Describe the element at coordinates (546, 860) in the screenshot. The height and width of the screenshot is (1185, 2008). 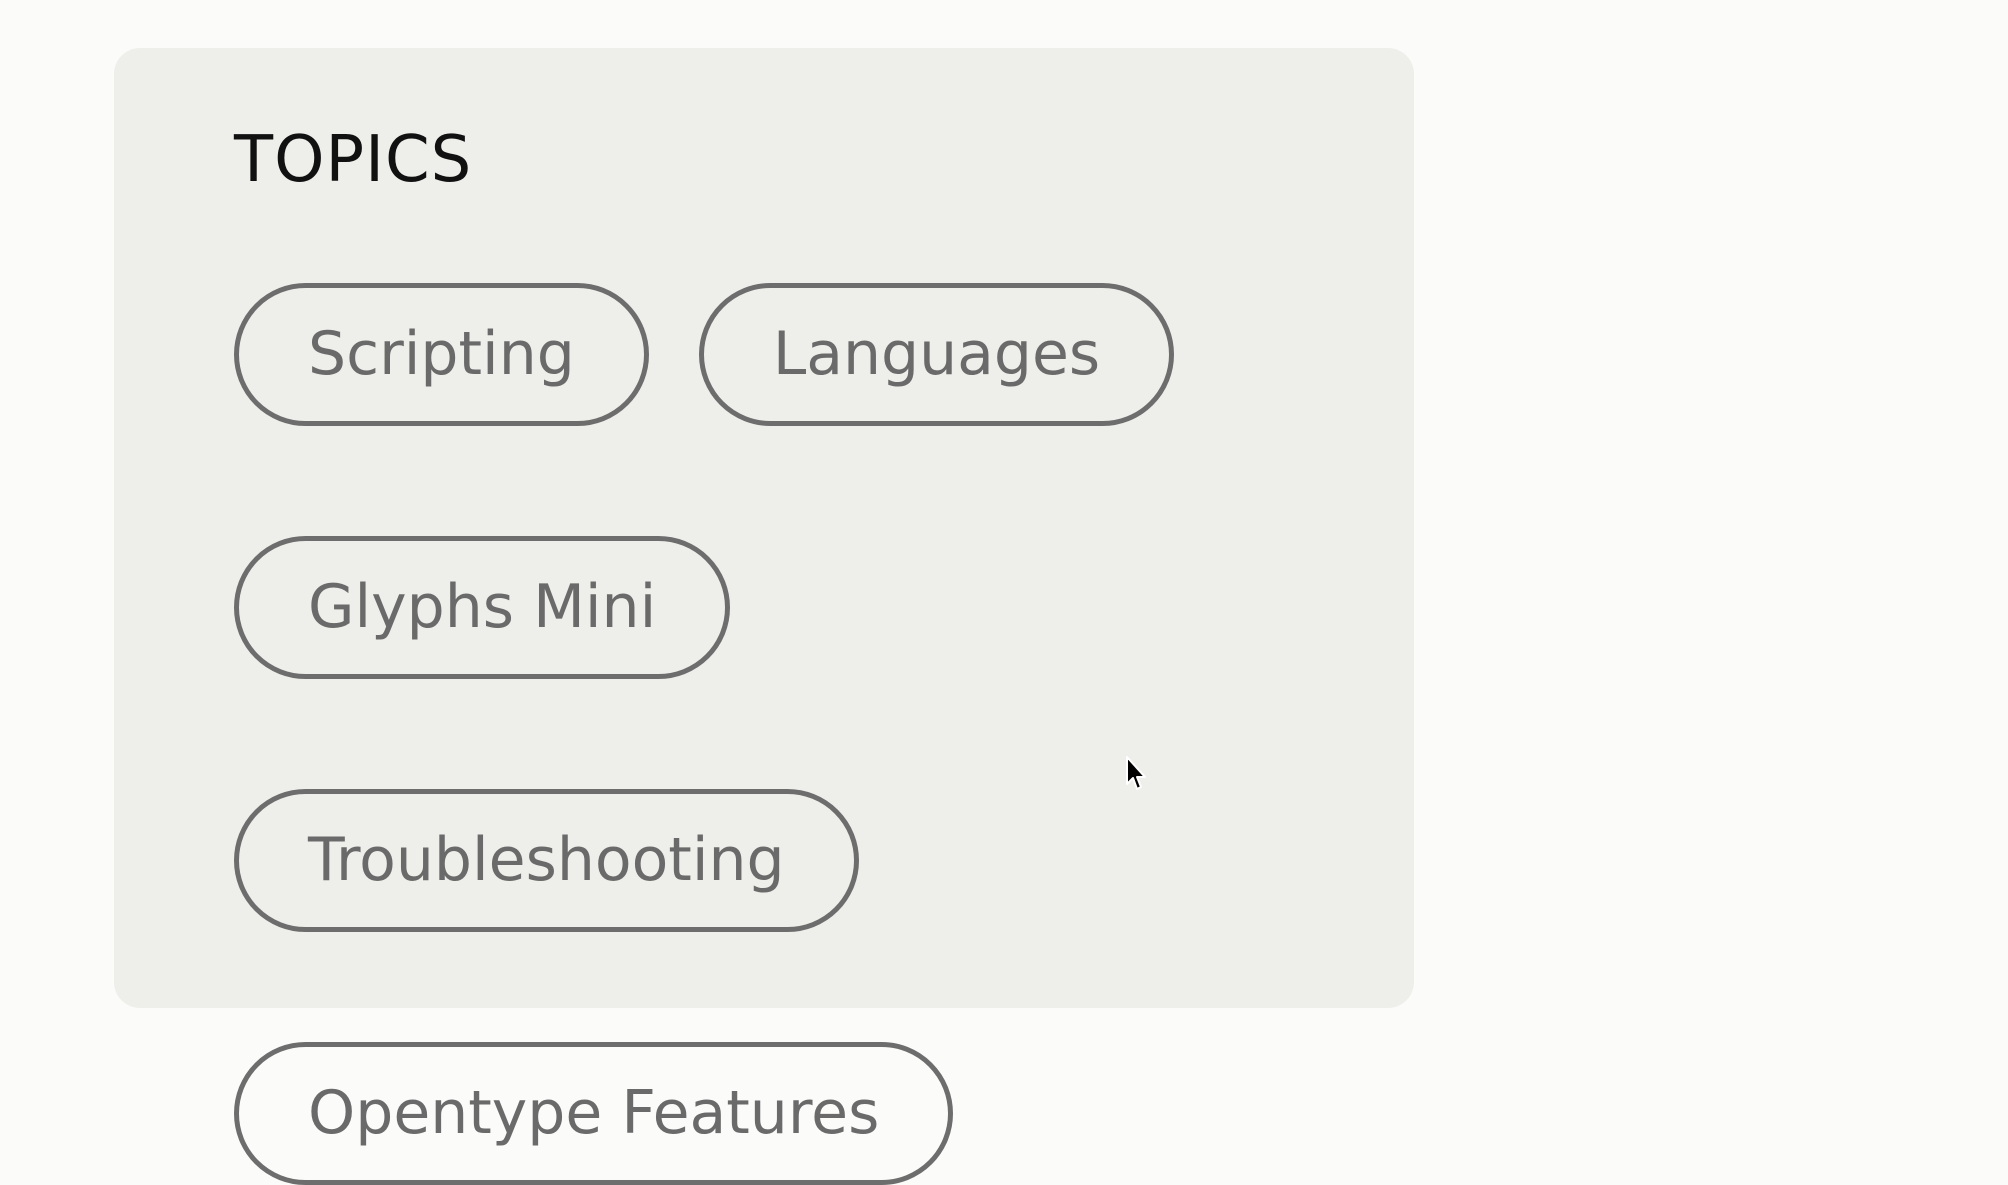
I see `tag-troubleshooting: Troubleshooting` at that location.